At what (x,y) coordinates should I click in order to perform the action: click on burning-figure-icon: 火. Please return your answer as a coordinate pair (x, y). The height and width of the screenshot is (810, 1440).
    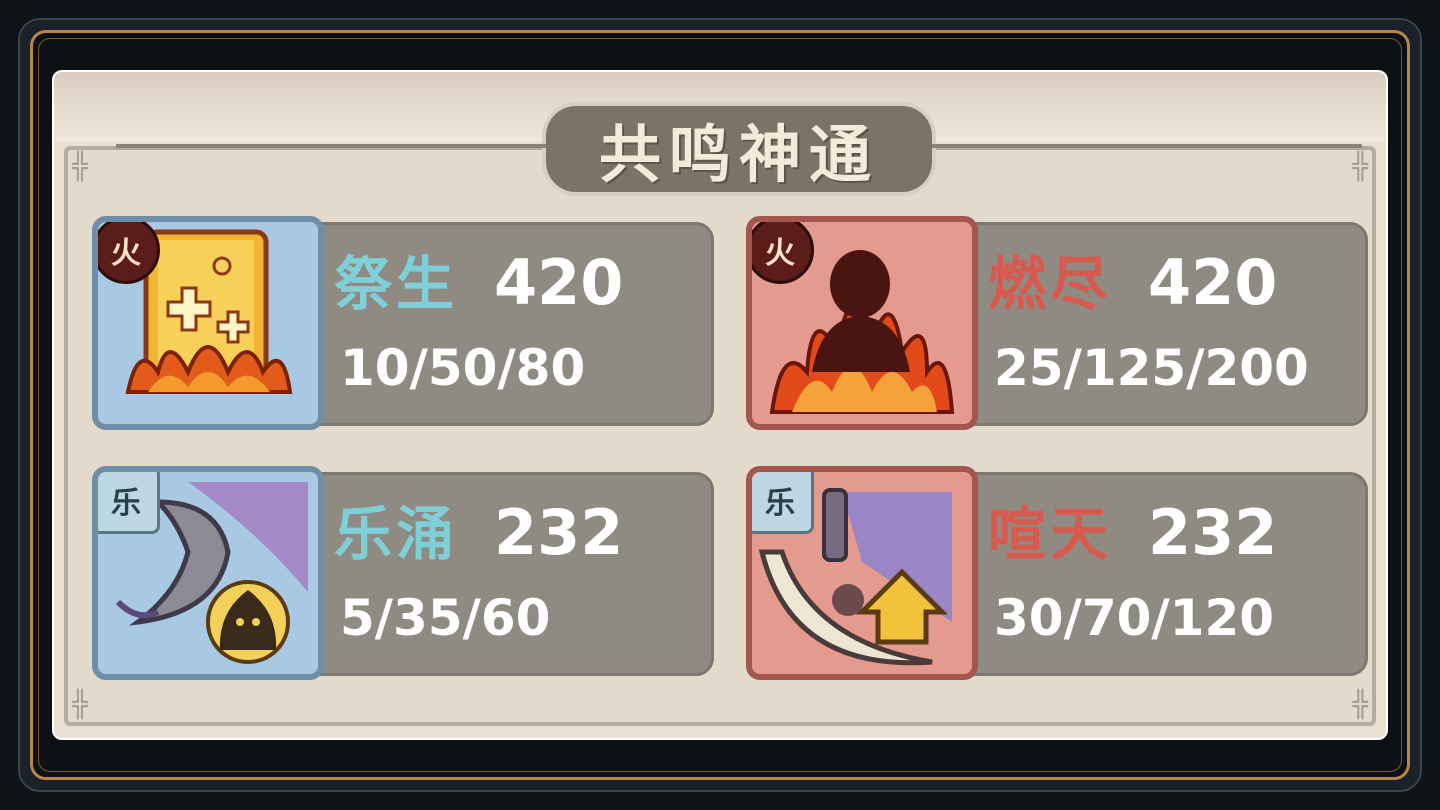
    Looking at the image, I should click on (862, 323).